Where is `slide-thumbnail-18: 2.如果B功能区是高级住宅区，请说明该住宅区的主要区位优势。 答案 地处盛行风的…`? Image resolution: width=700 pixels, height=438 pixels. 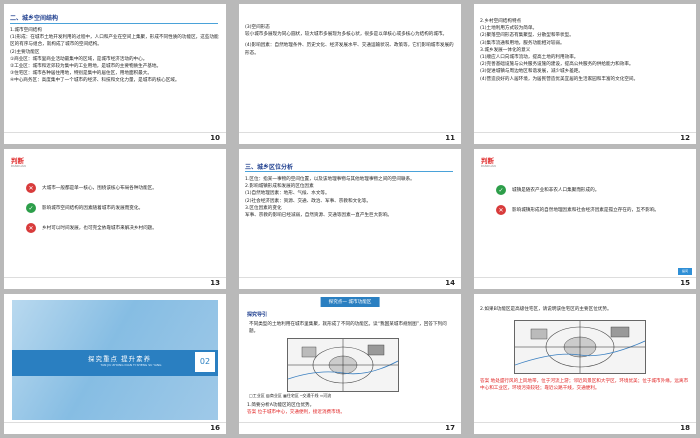 slide-thumbnail-18: 2.如果B功能区是高级住宅区，请说明该住宅区的主要区位优势。 答案 地处盛行风的… is located at coordinates (585, 364).